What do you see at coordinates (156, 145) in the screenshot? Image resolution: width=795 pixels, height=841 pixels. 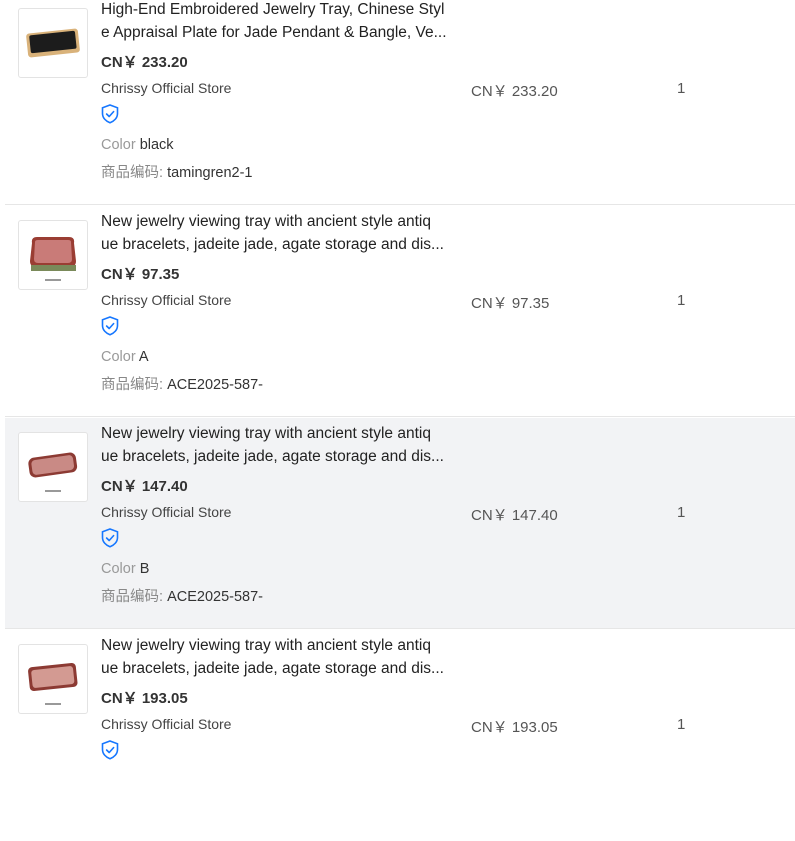 I see `option-value: black` at bounding box center [156, 145].